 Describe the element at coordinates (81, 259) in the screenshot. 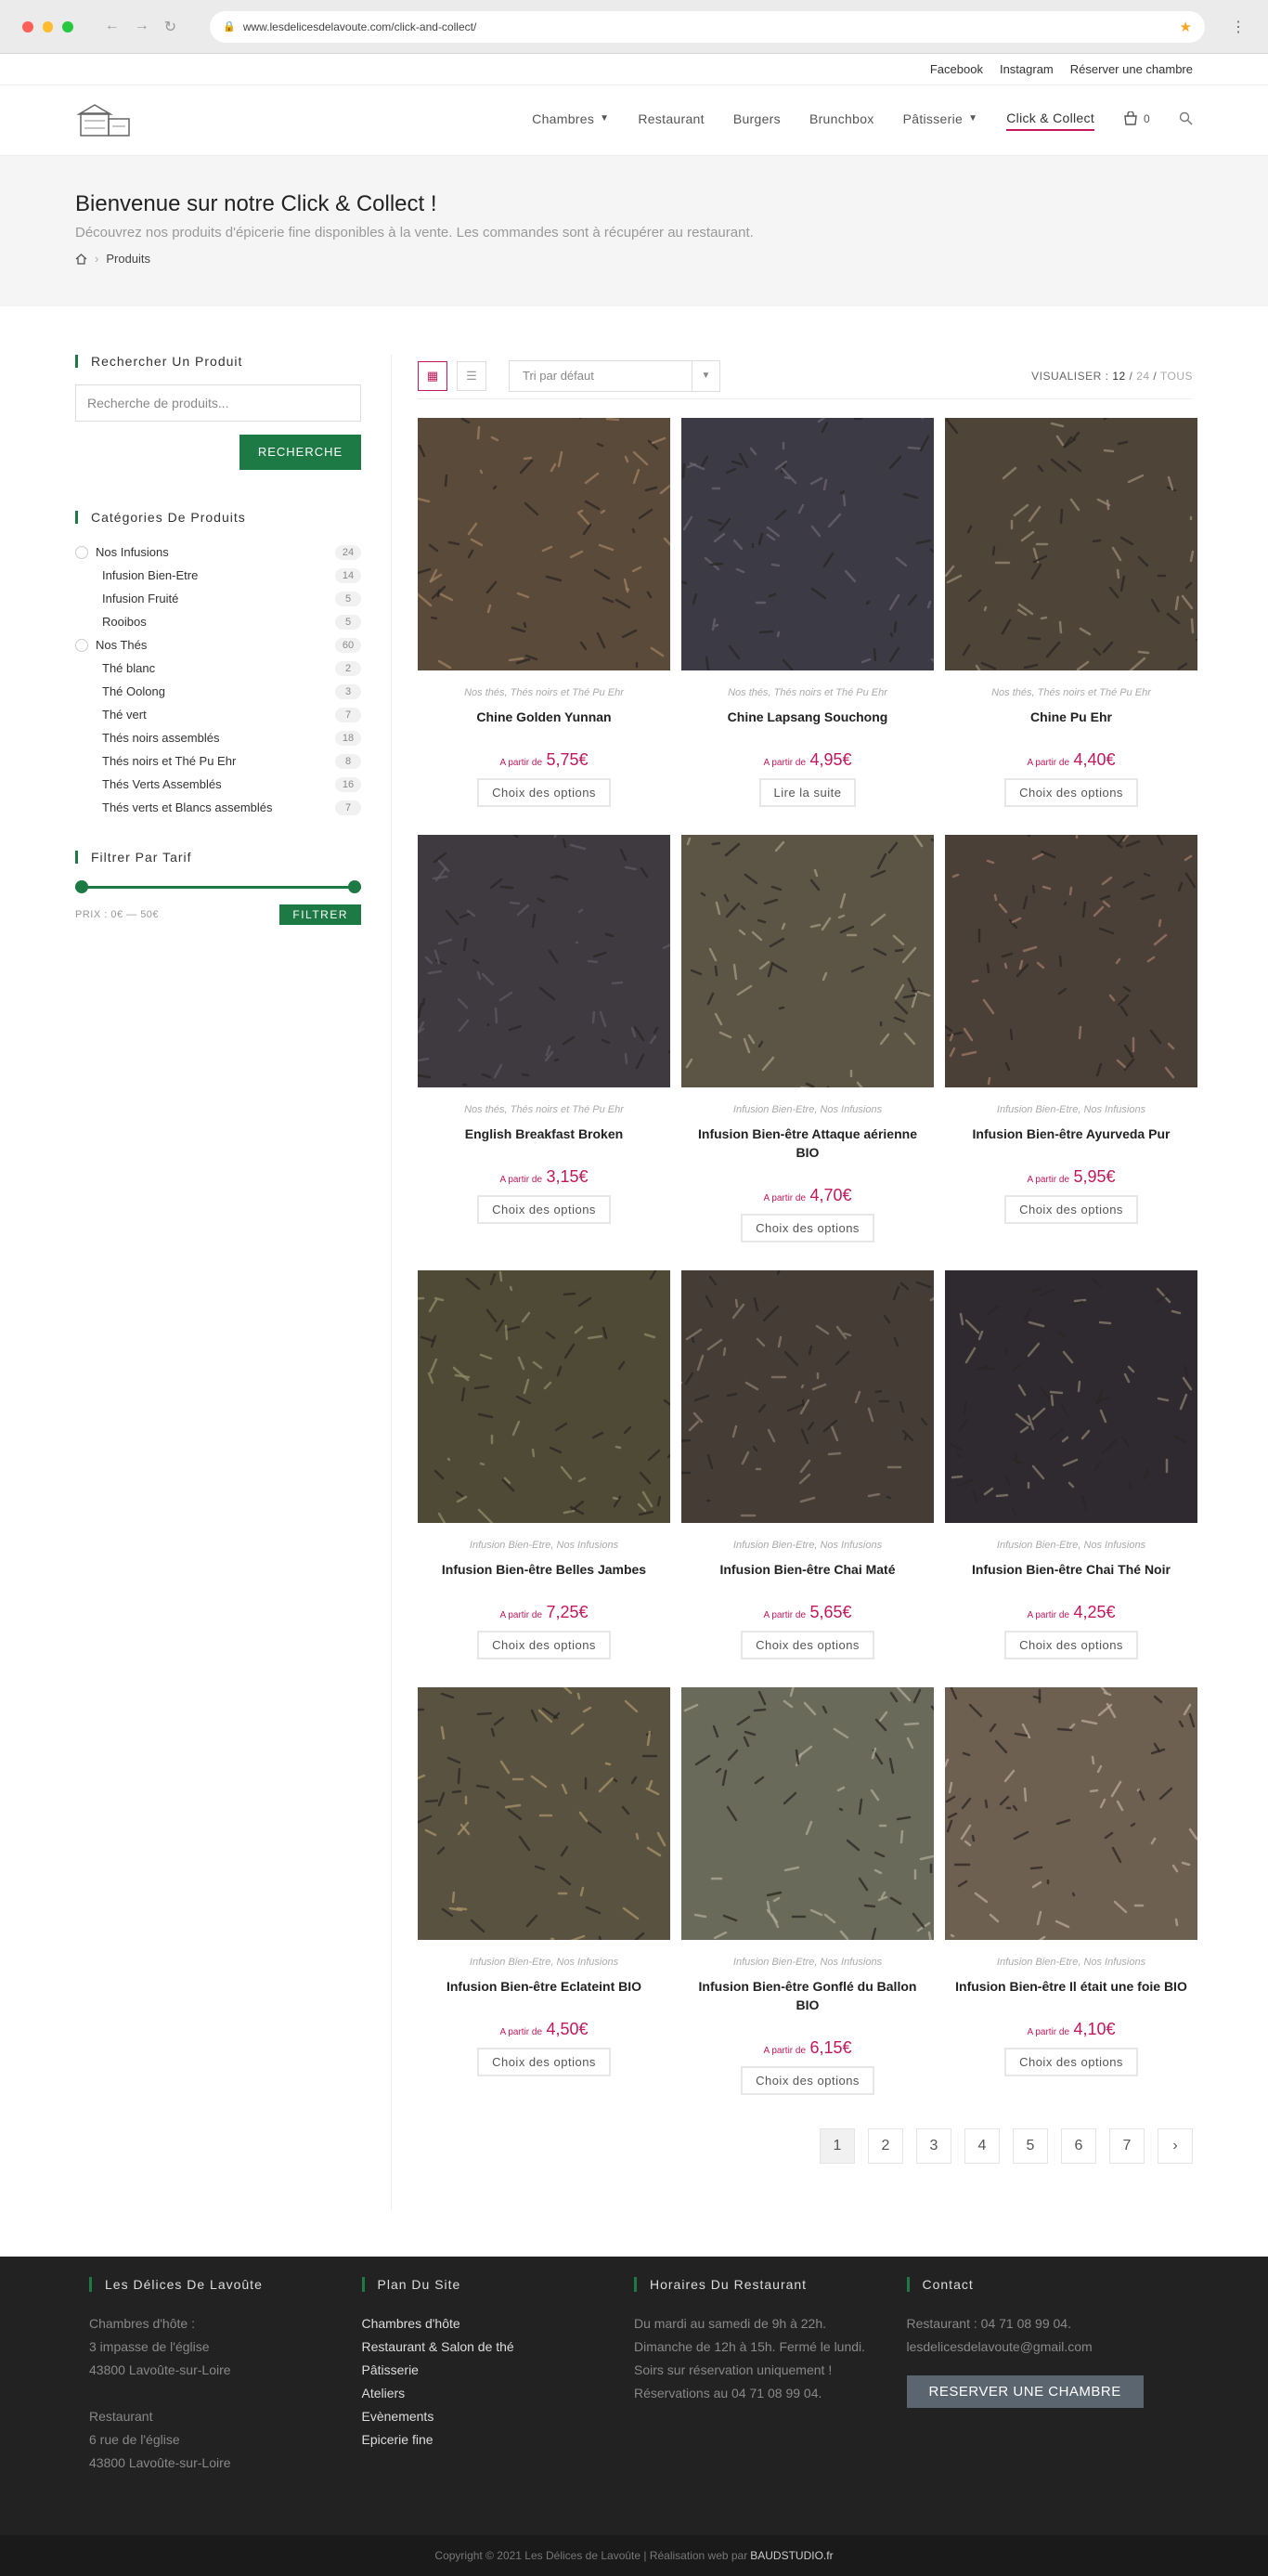

I see `home-icon` at that location.